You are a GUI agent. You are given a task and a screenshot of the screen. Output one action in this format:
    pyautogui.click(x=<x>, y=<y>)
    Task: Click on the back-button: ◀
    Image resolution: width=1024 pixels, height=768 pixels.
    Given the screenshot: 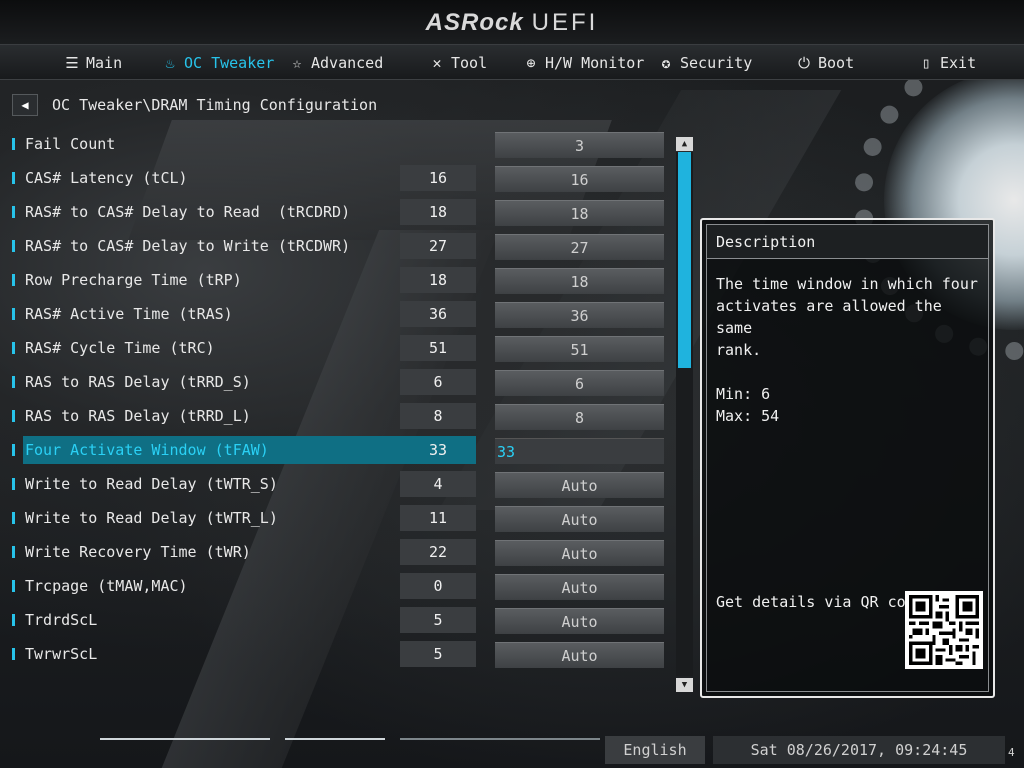 What is the action you would take?
    pyautogui.click(x=25, y=105)
    